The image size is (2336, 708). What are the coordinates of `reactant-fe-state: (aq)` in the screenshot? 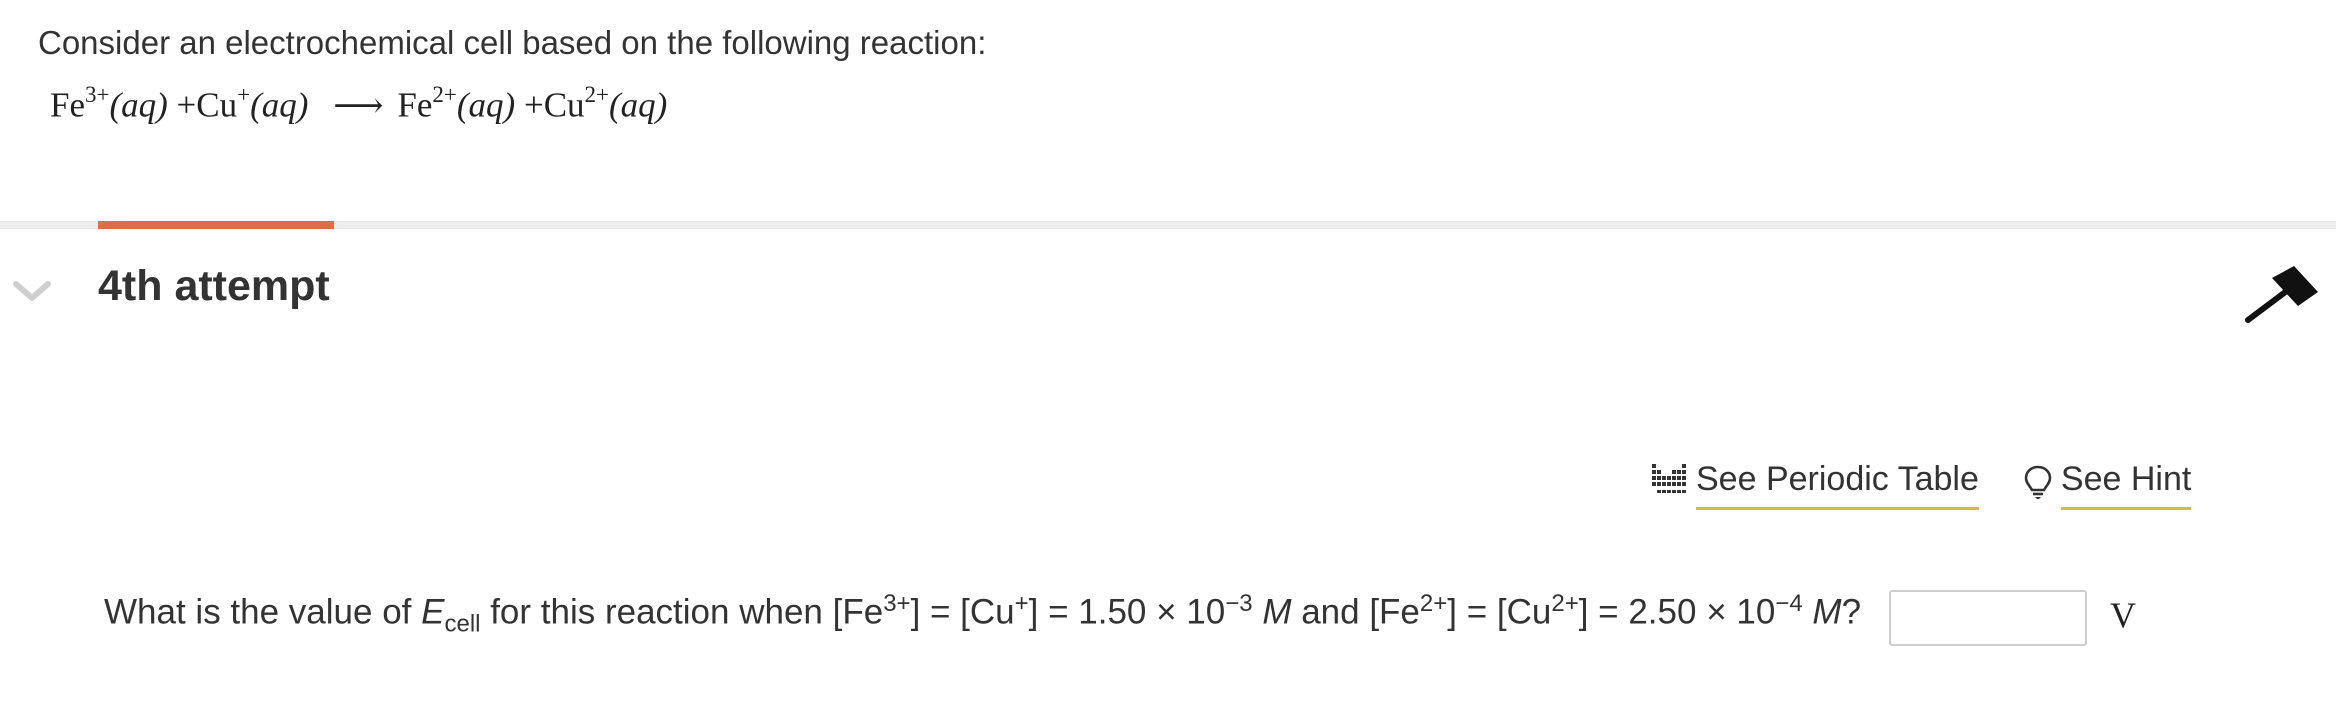 It's located at (138, 105).